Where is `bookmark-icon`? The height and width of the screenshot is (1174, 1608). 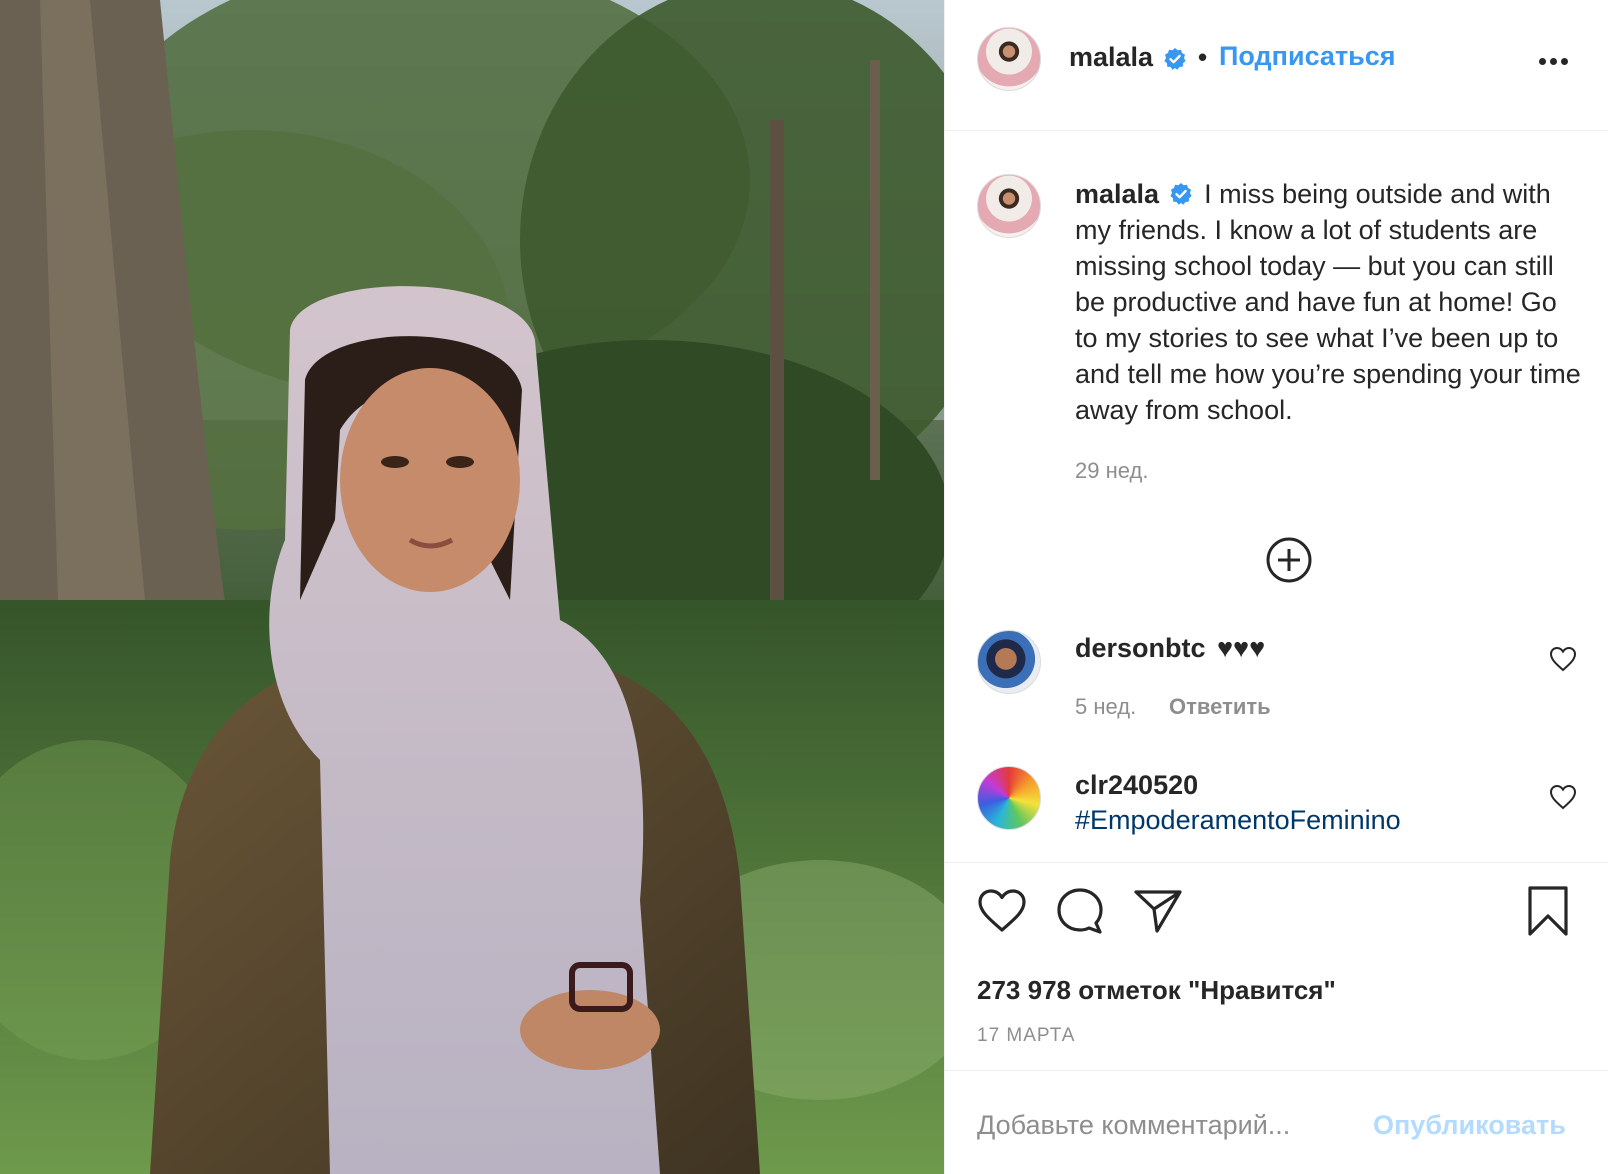
bookmark-icon is located at coordinates (1548, 911).